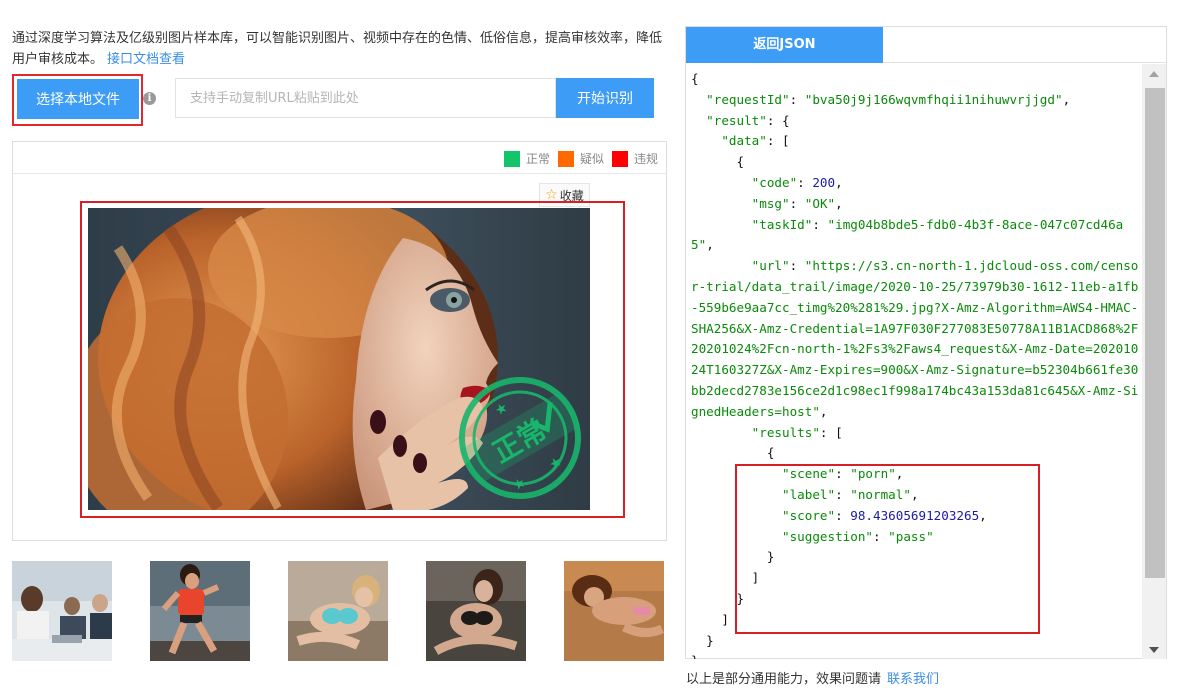  What do you see at coordinates (820, 203) in the screenshot?
I see `msg-value: OK` at bounding box center [820, 203].